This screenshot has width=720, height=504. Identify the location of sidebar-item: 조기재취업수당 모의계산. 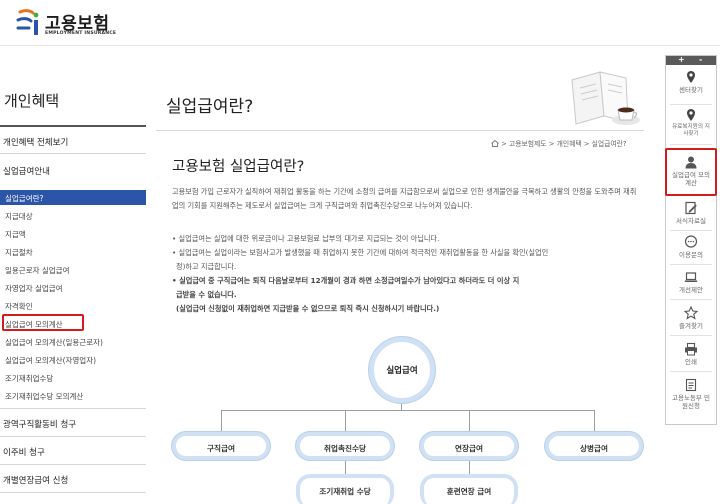
(44, 396).